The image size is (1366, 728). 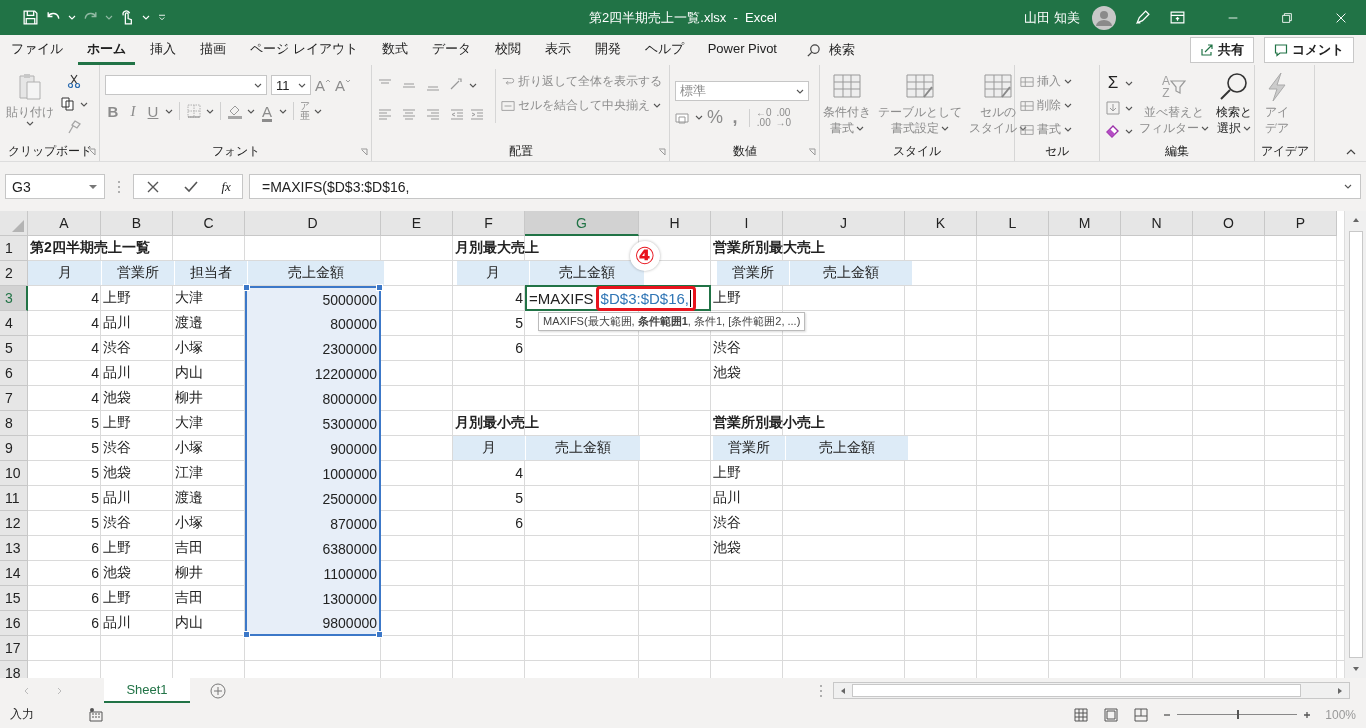 What do you see at coordinates (14, 423) in the screenshot?
I see `row-header: 8` at bounding box center [14, 423].